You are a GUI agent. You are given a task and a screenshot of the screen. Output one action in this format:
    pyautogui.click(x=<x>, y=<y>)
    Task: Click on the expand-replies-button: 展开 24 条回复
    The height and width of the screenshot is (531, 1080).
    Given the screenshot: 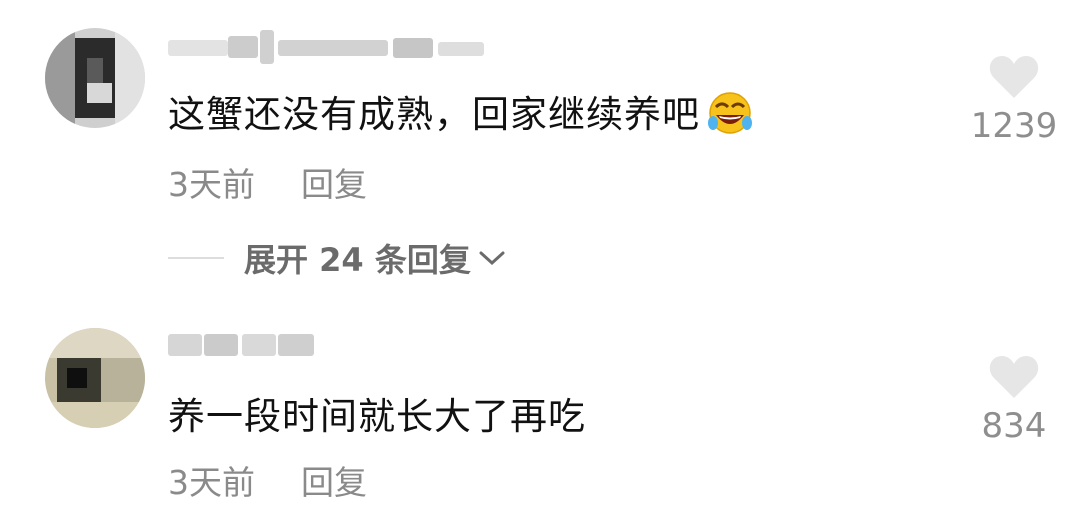 What is the action you would take?
    pyautogui.click(x=337, y=258)
    